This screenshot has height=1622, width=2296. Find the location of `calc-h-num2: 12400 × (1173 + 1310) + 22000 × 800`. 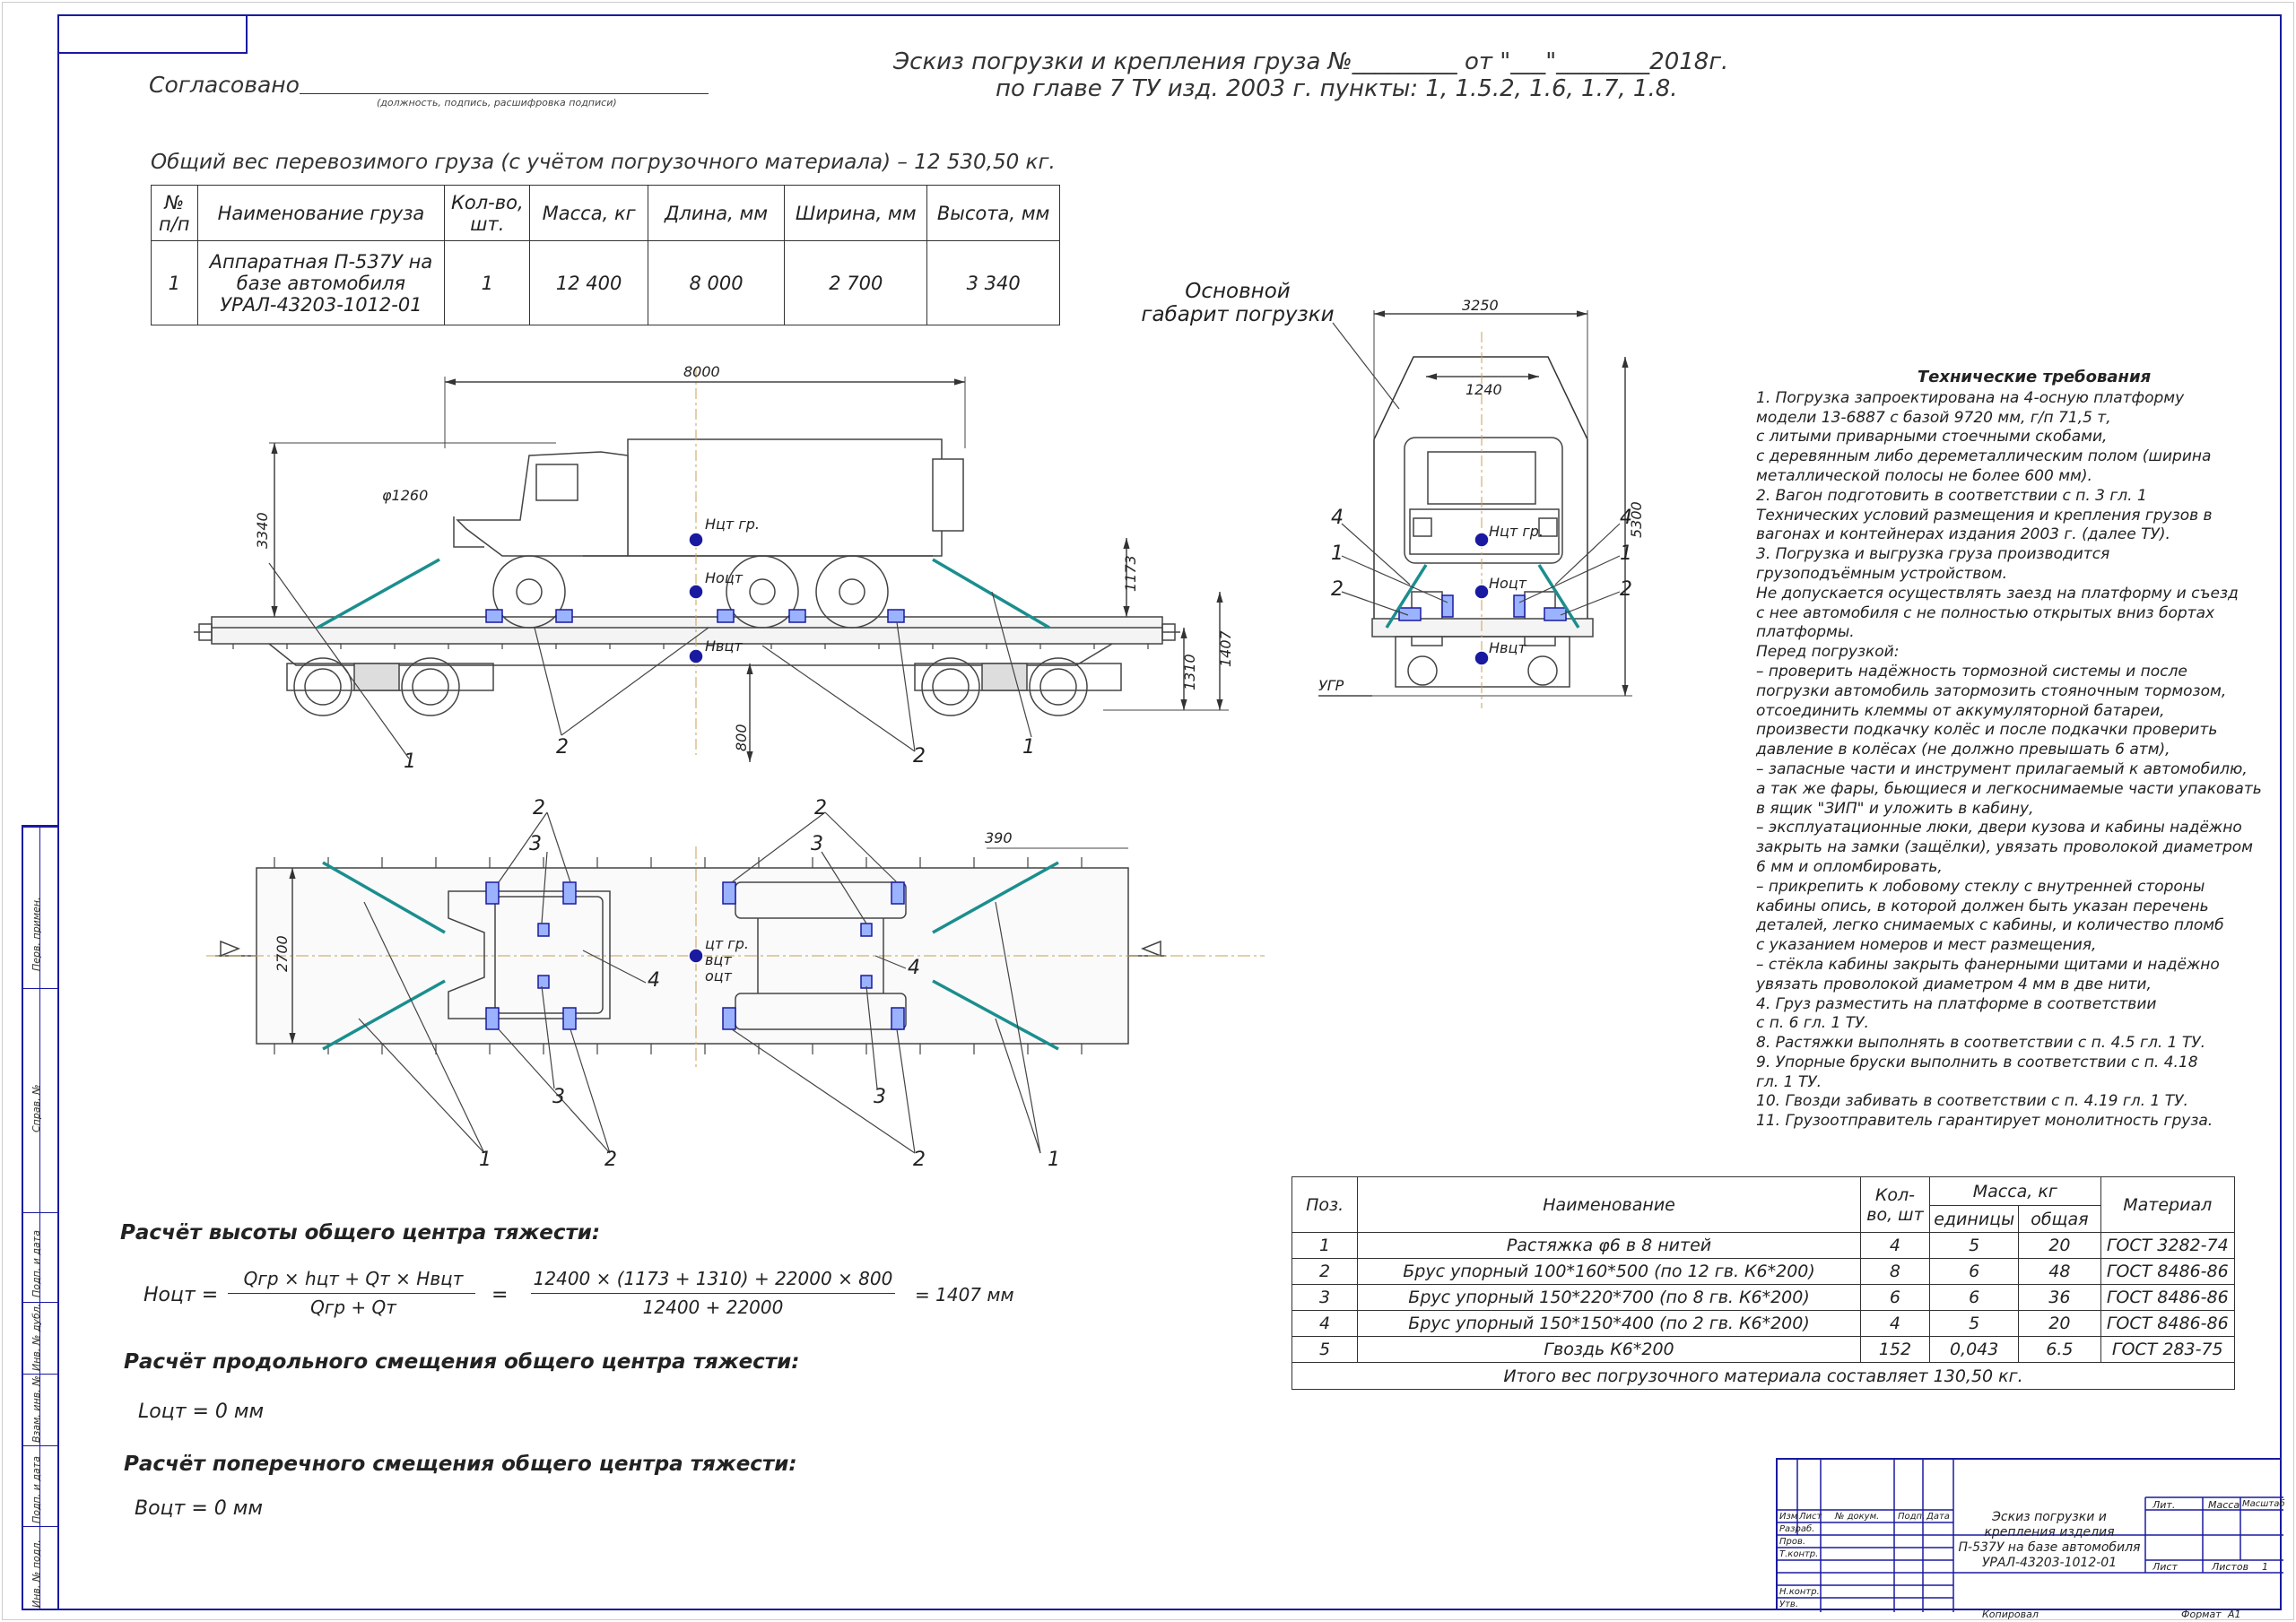

calc-h-num2: 12400 × (1173 + 1310) + 22000 × 800 is located at coordinates (713, 1278).